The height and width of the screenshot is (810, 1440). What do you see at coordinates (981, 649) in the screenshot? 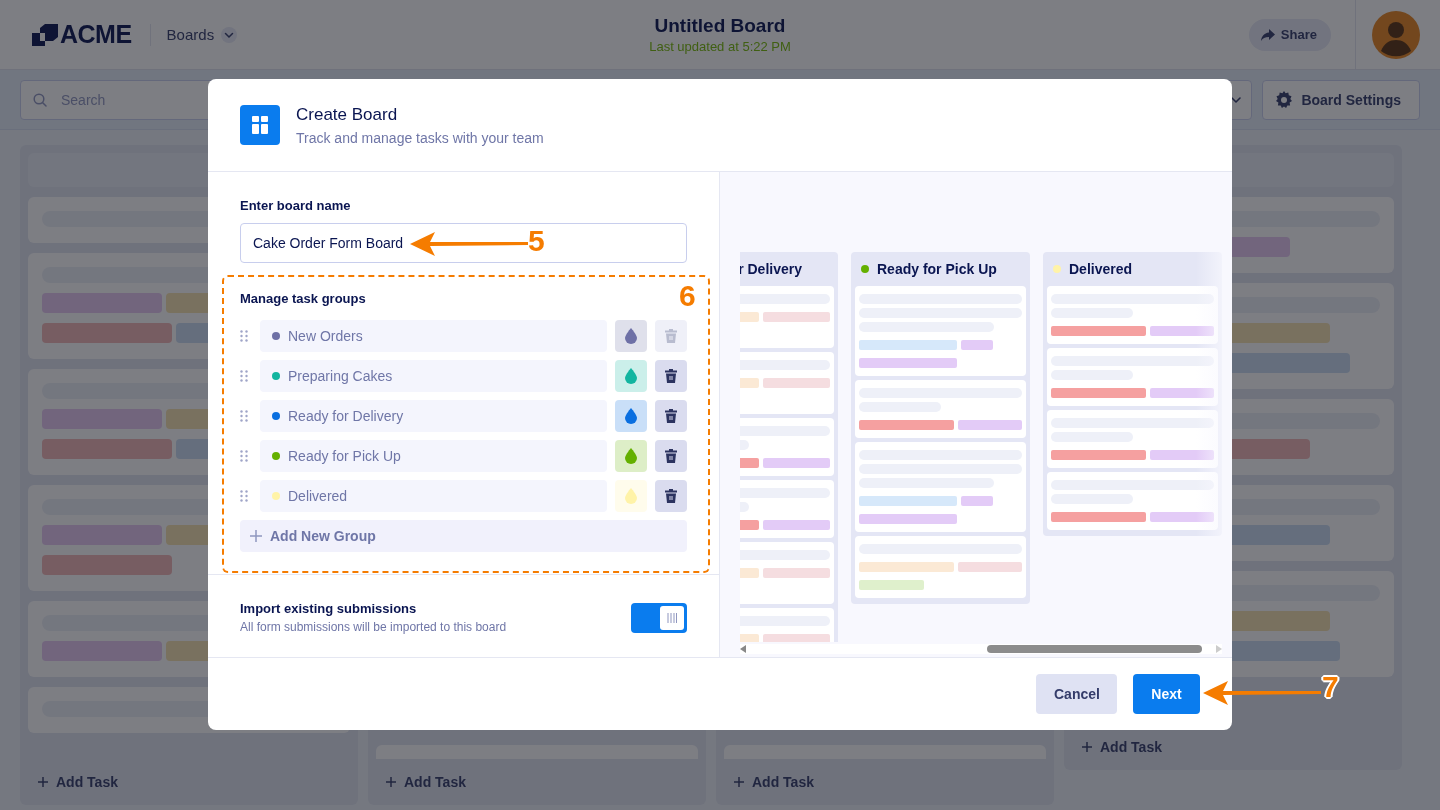
I see `scrollbar` at bounding box center [981, 649].